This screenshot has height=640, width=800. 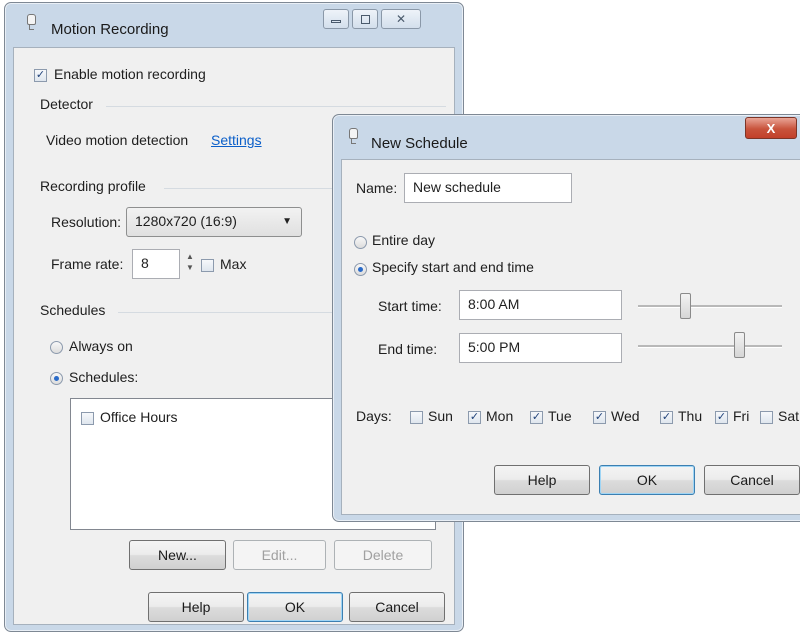 What do you see at coordinates (186, 221) in the screenshot?
I see `resolution-value: 1280x720 (16:9)` at bounding box center [186, 221].